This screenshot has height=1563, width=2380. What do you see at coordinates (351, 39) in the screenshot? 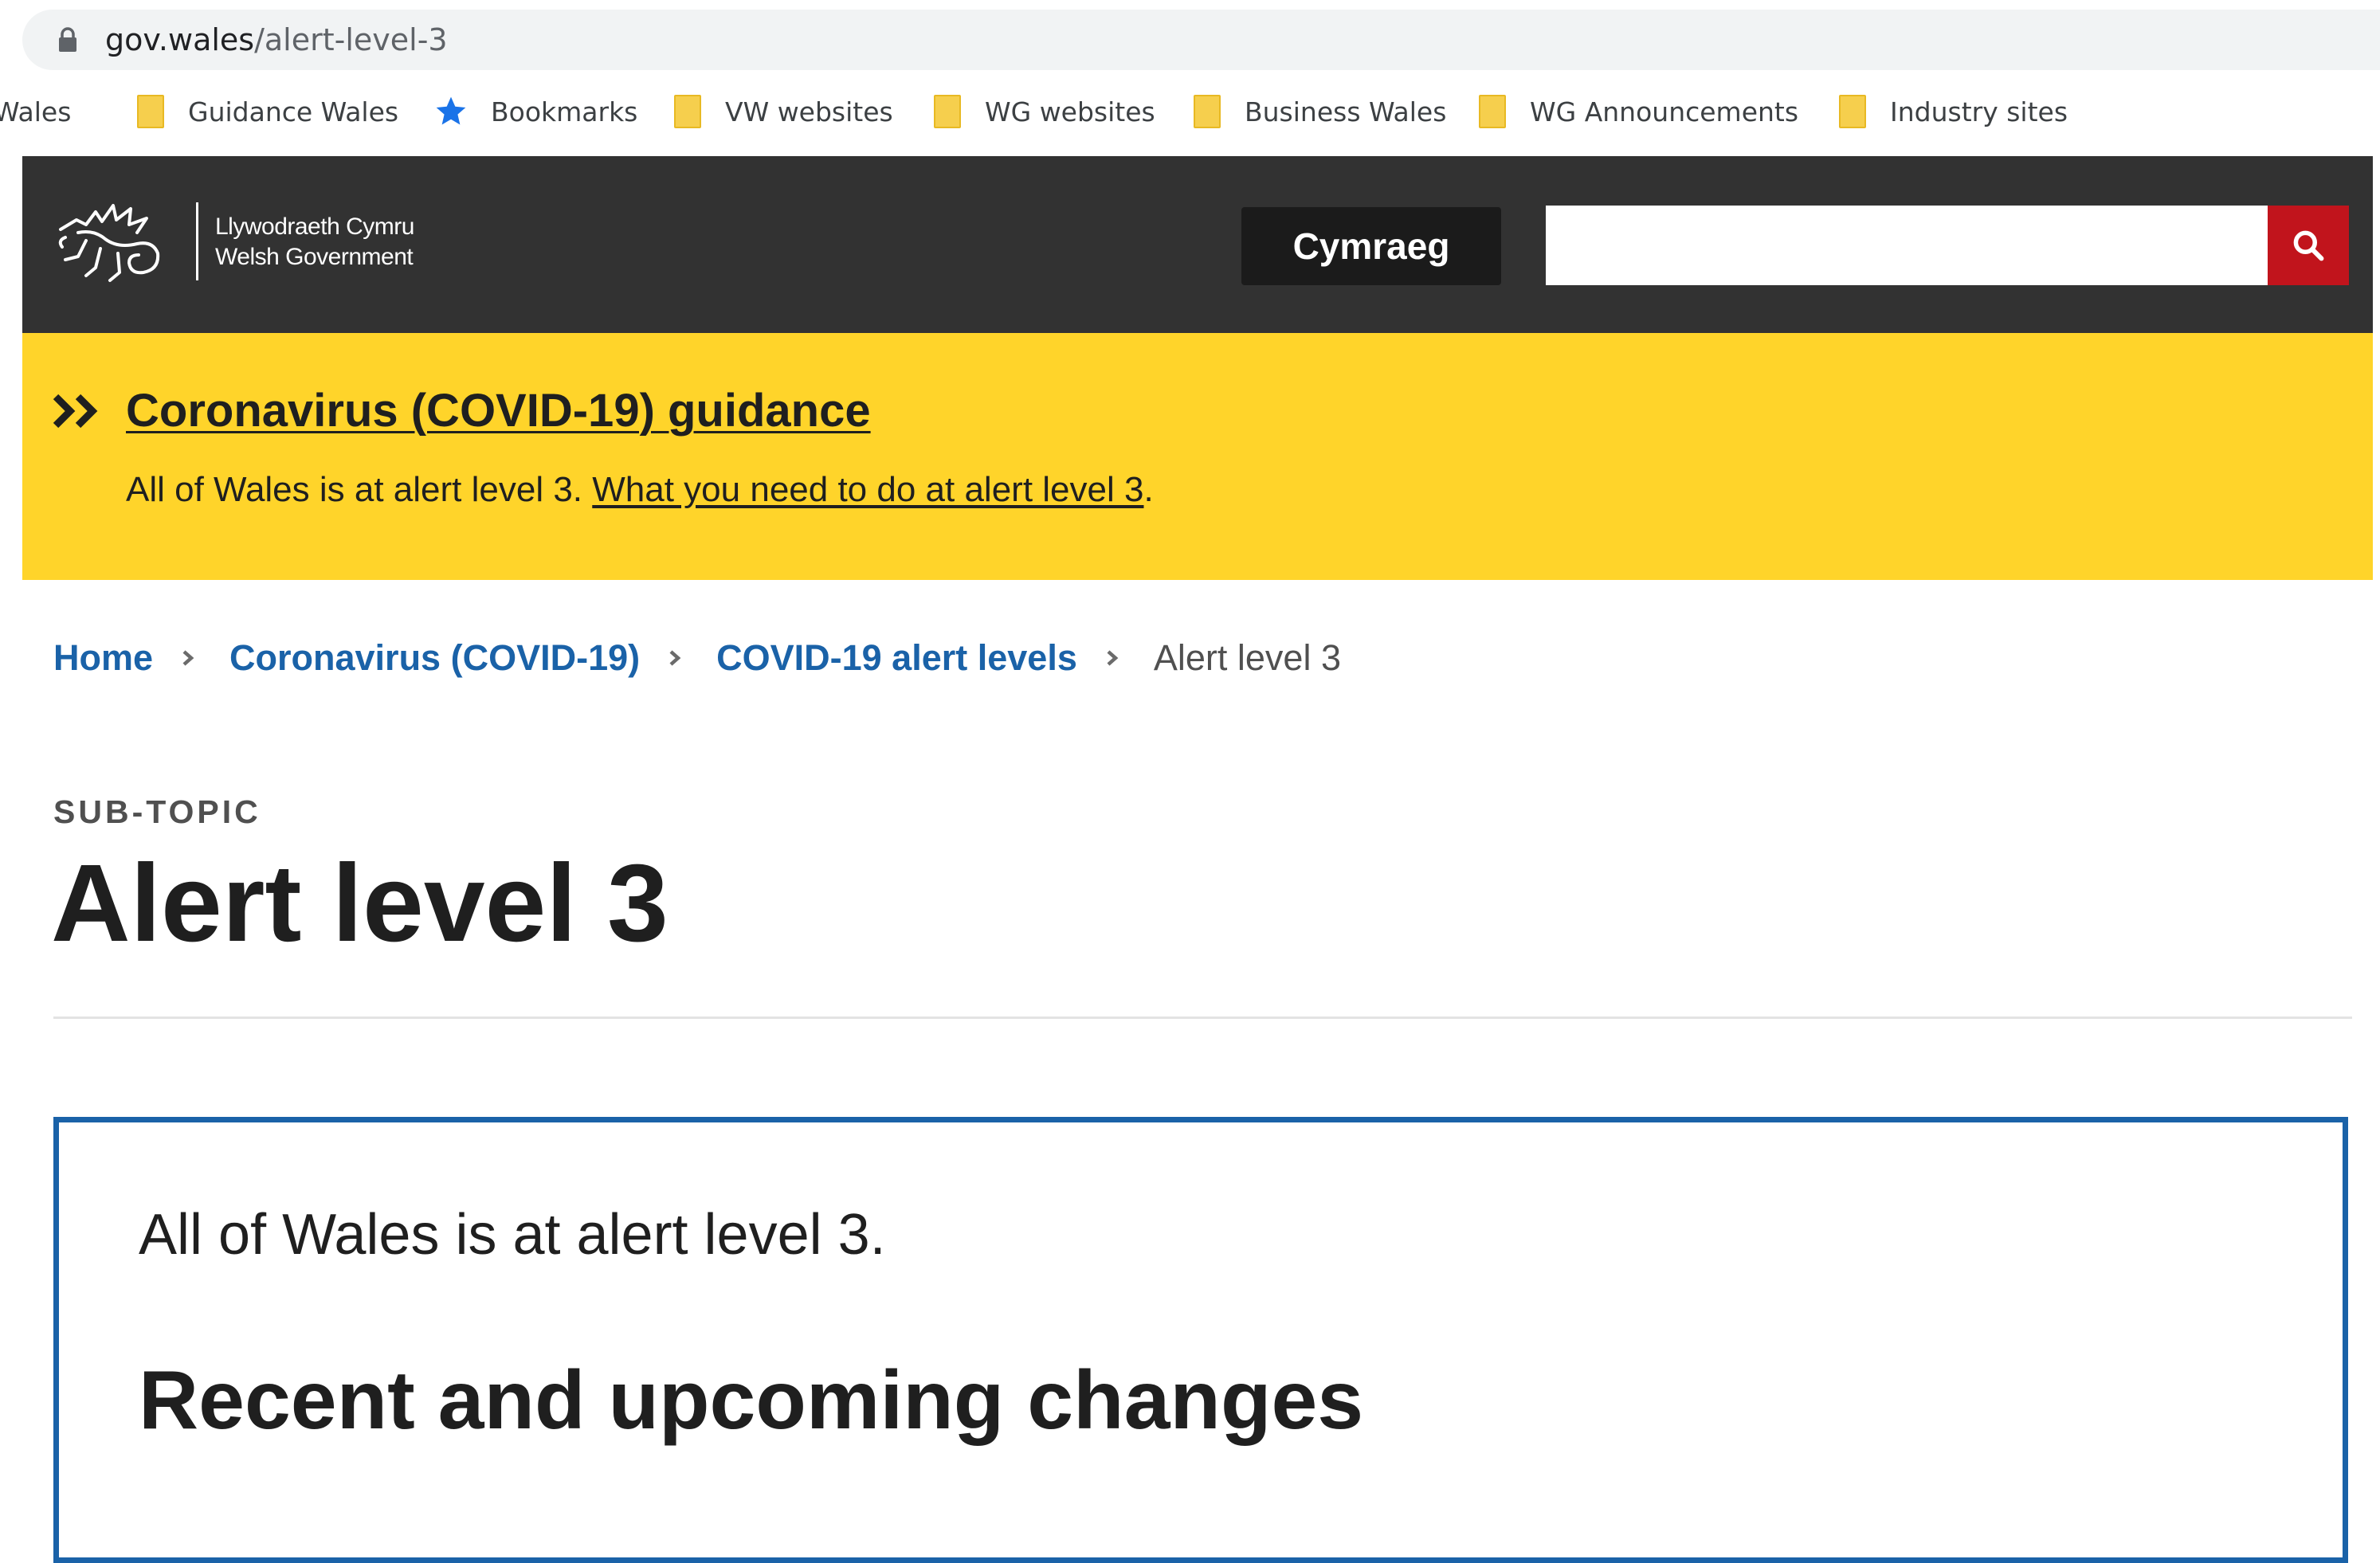
I see `url-path: /alert-level-3` at bounding box center [351, 39].